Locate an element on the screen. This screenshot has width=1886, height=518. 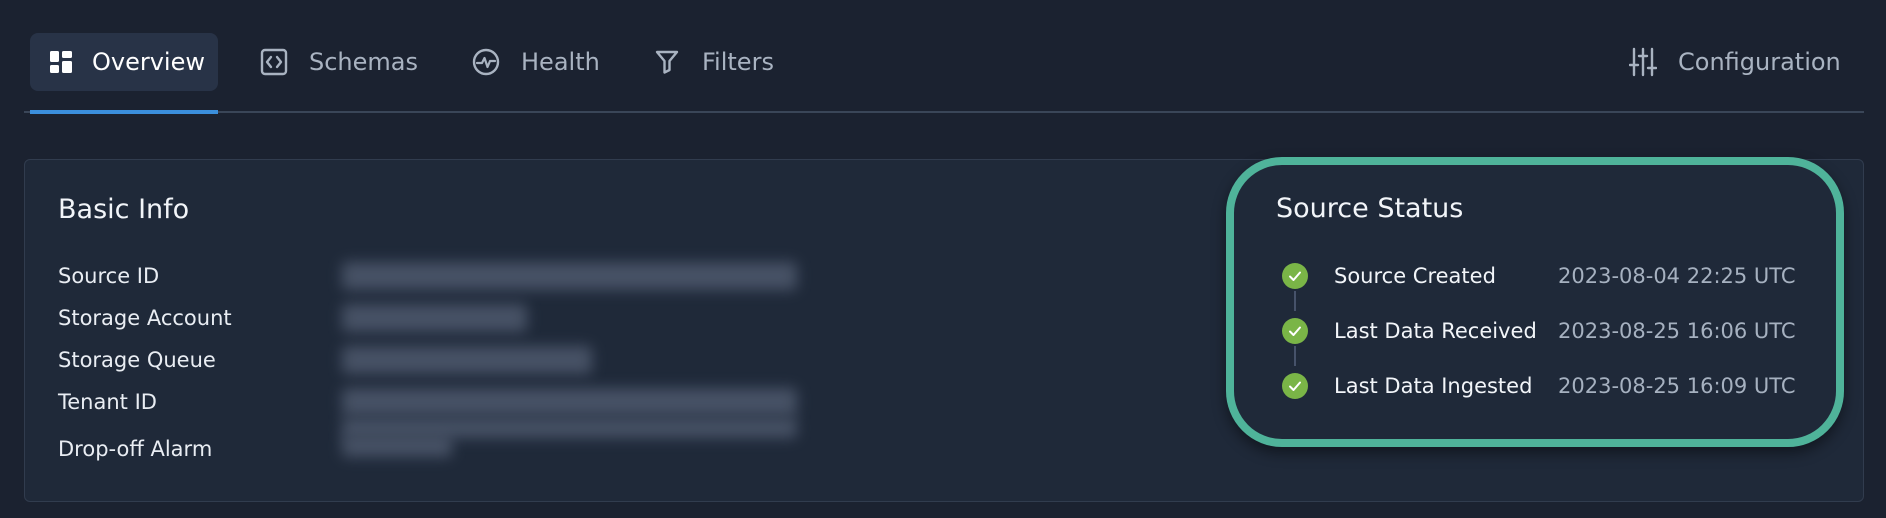
source-status-title: Source Status is located at coordinates (1370, 208).